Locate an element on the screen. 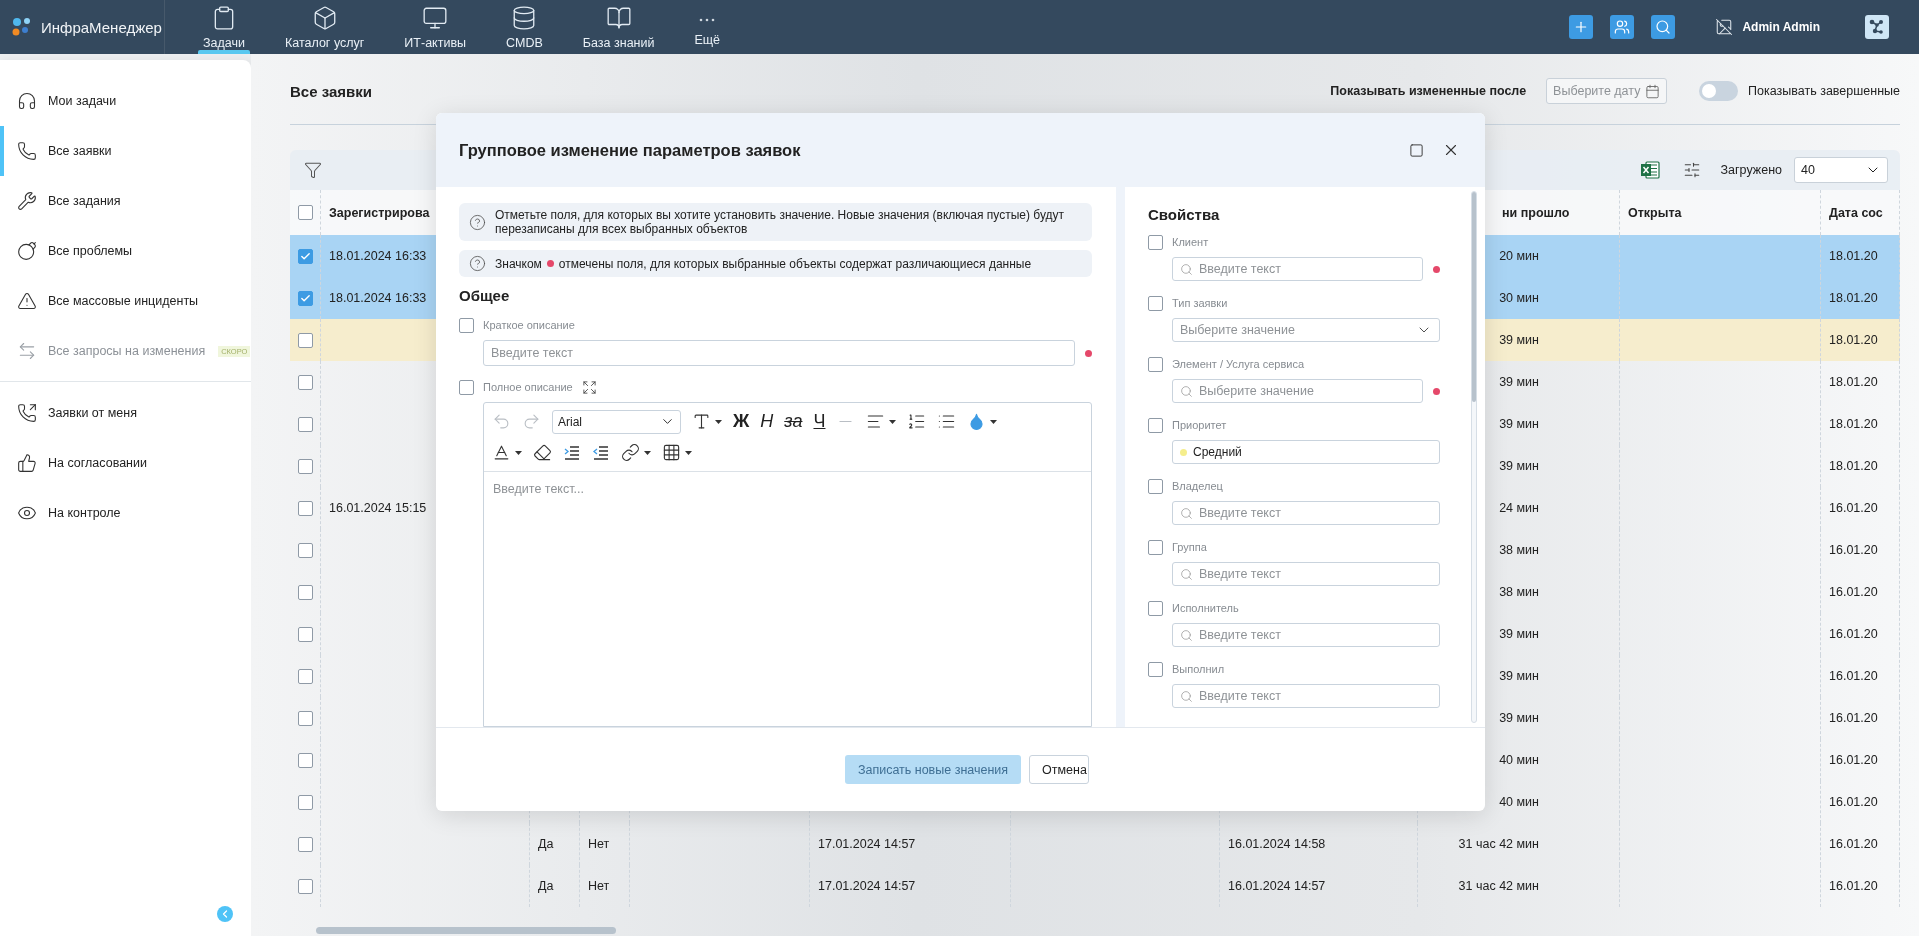  sidebar-item: Заявки от меня is located at coordinates (125, 413).